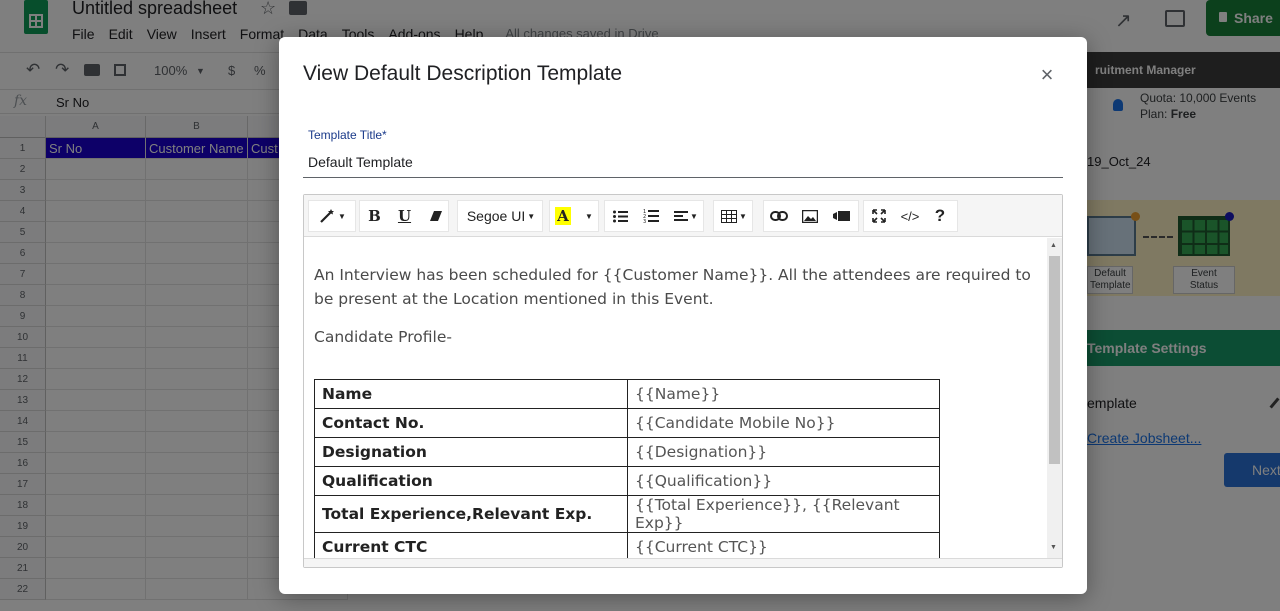 The image size is (1280, 611). I want to click on profile-field-name: Contact No., so click(471, 423).